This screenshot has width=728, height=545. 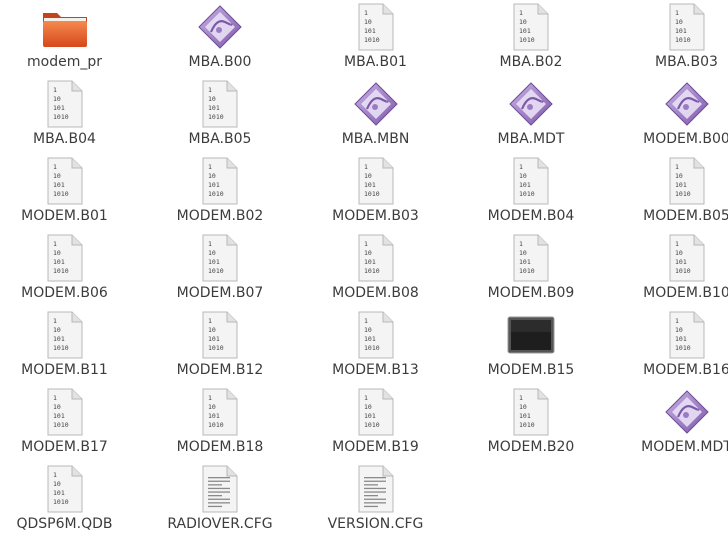 What do you see at coordinates (71, 500) in the screenshot?
I see `file-item: 1 10 101 1010 QDSP6M.QDB` at bounding box center [71, 500].